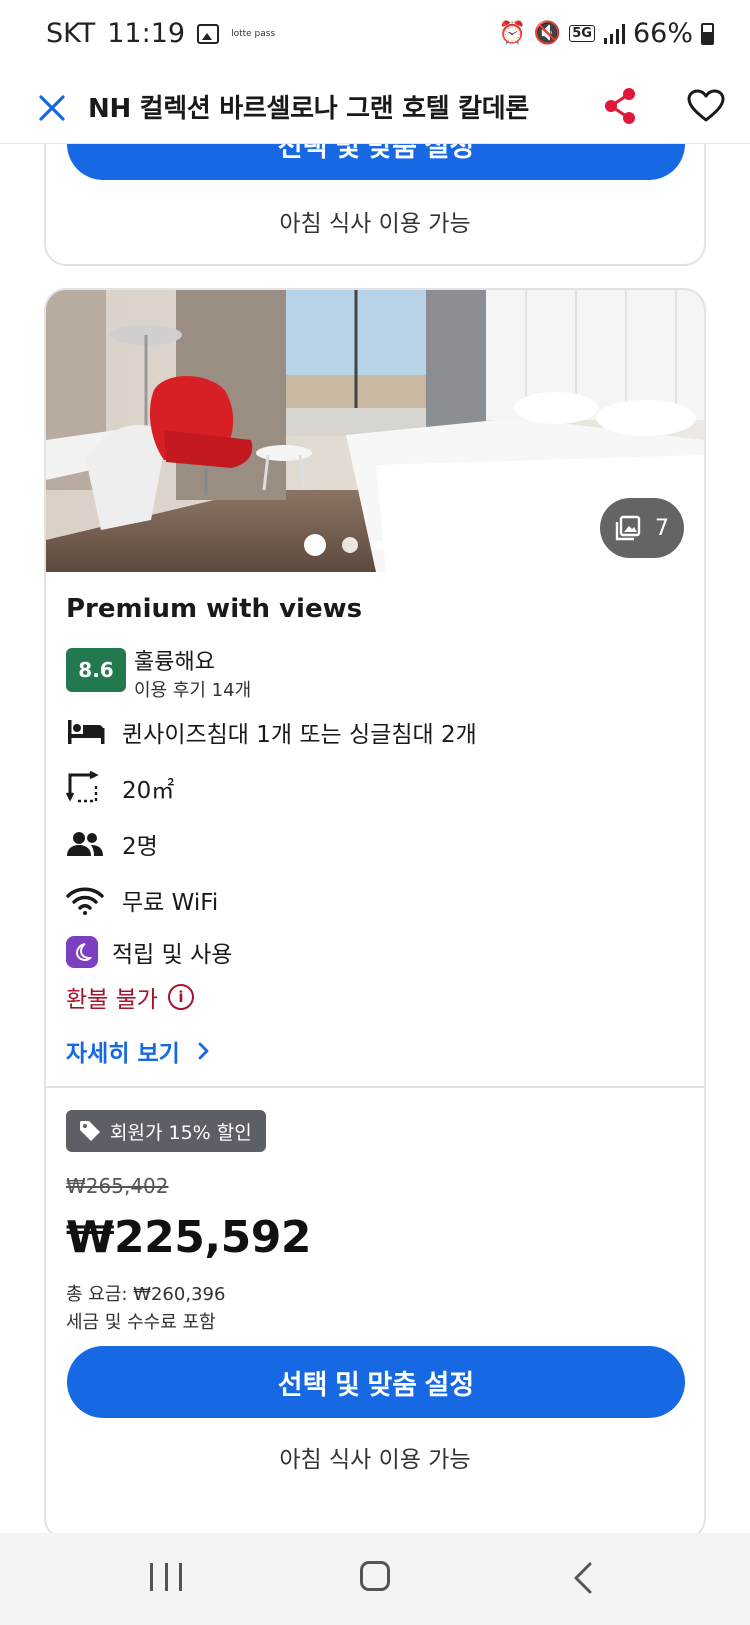  I want to click on close-icon, so click(52, 108).